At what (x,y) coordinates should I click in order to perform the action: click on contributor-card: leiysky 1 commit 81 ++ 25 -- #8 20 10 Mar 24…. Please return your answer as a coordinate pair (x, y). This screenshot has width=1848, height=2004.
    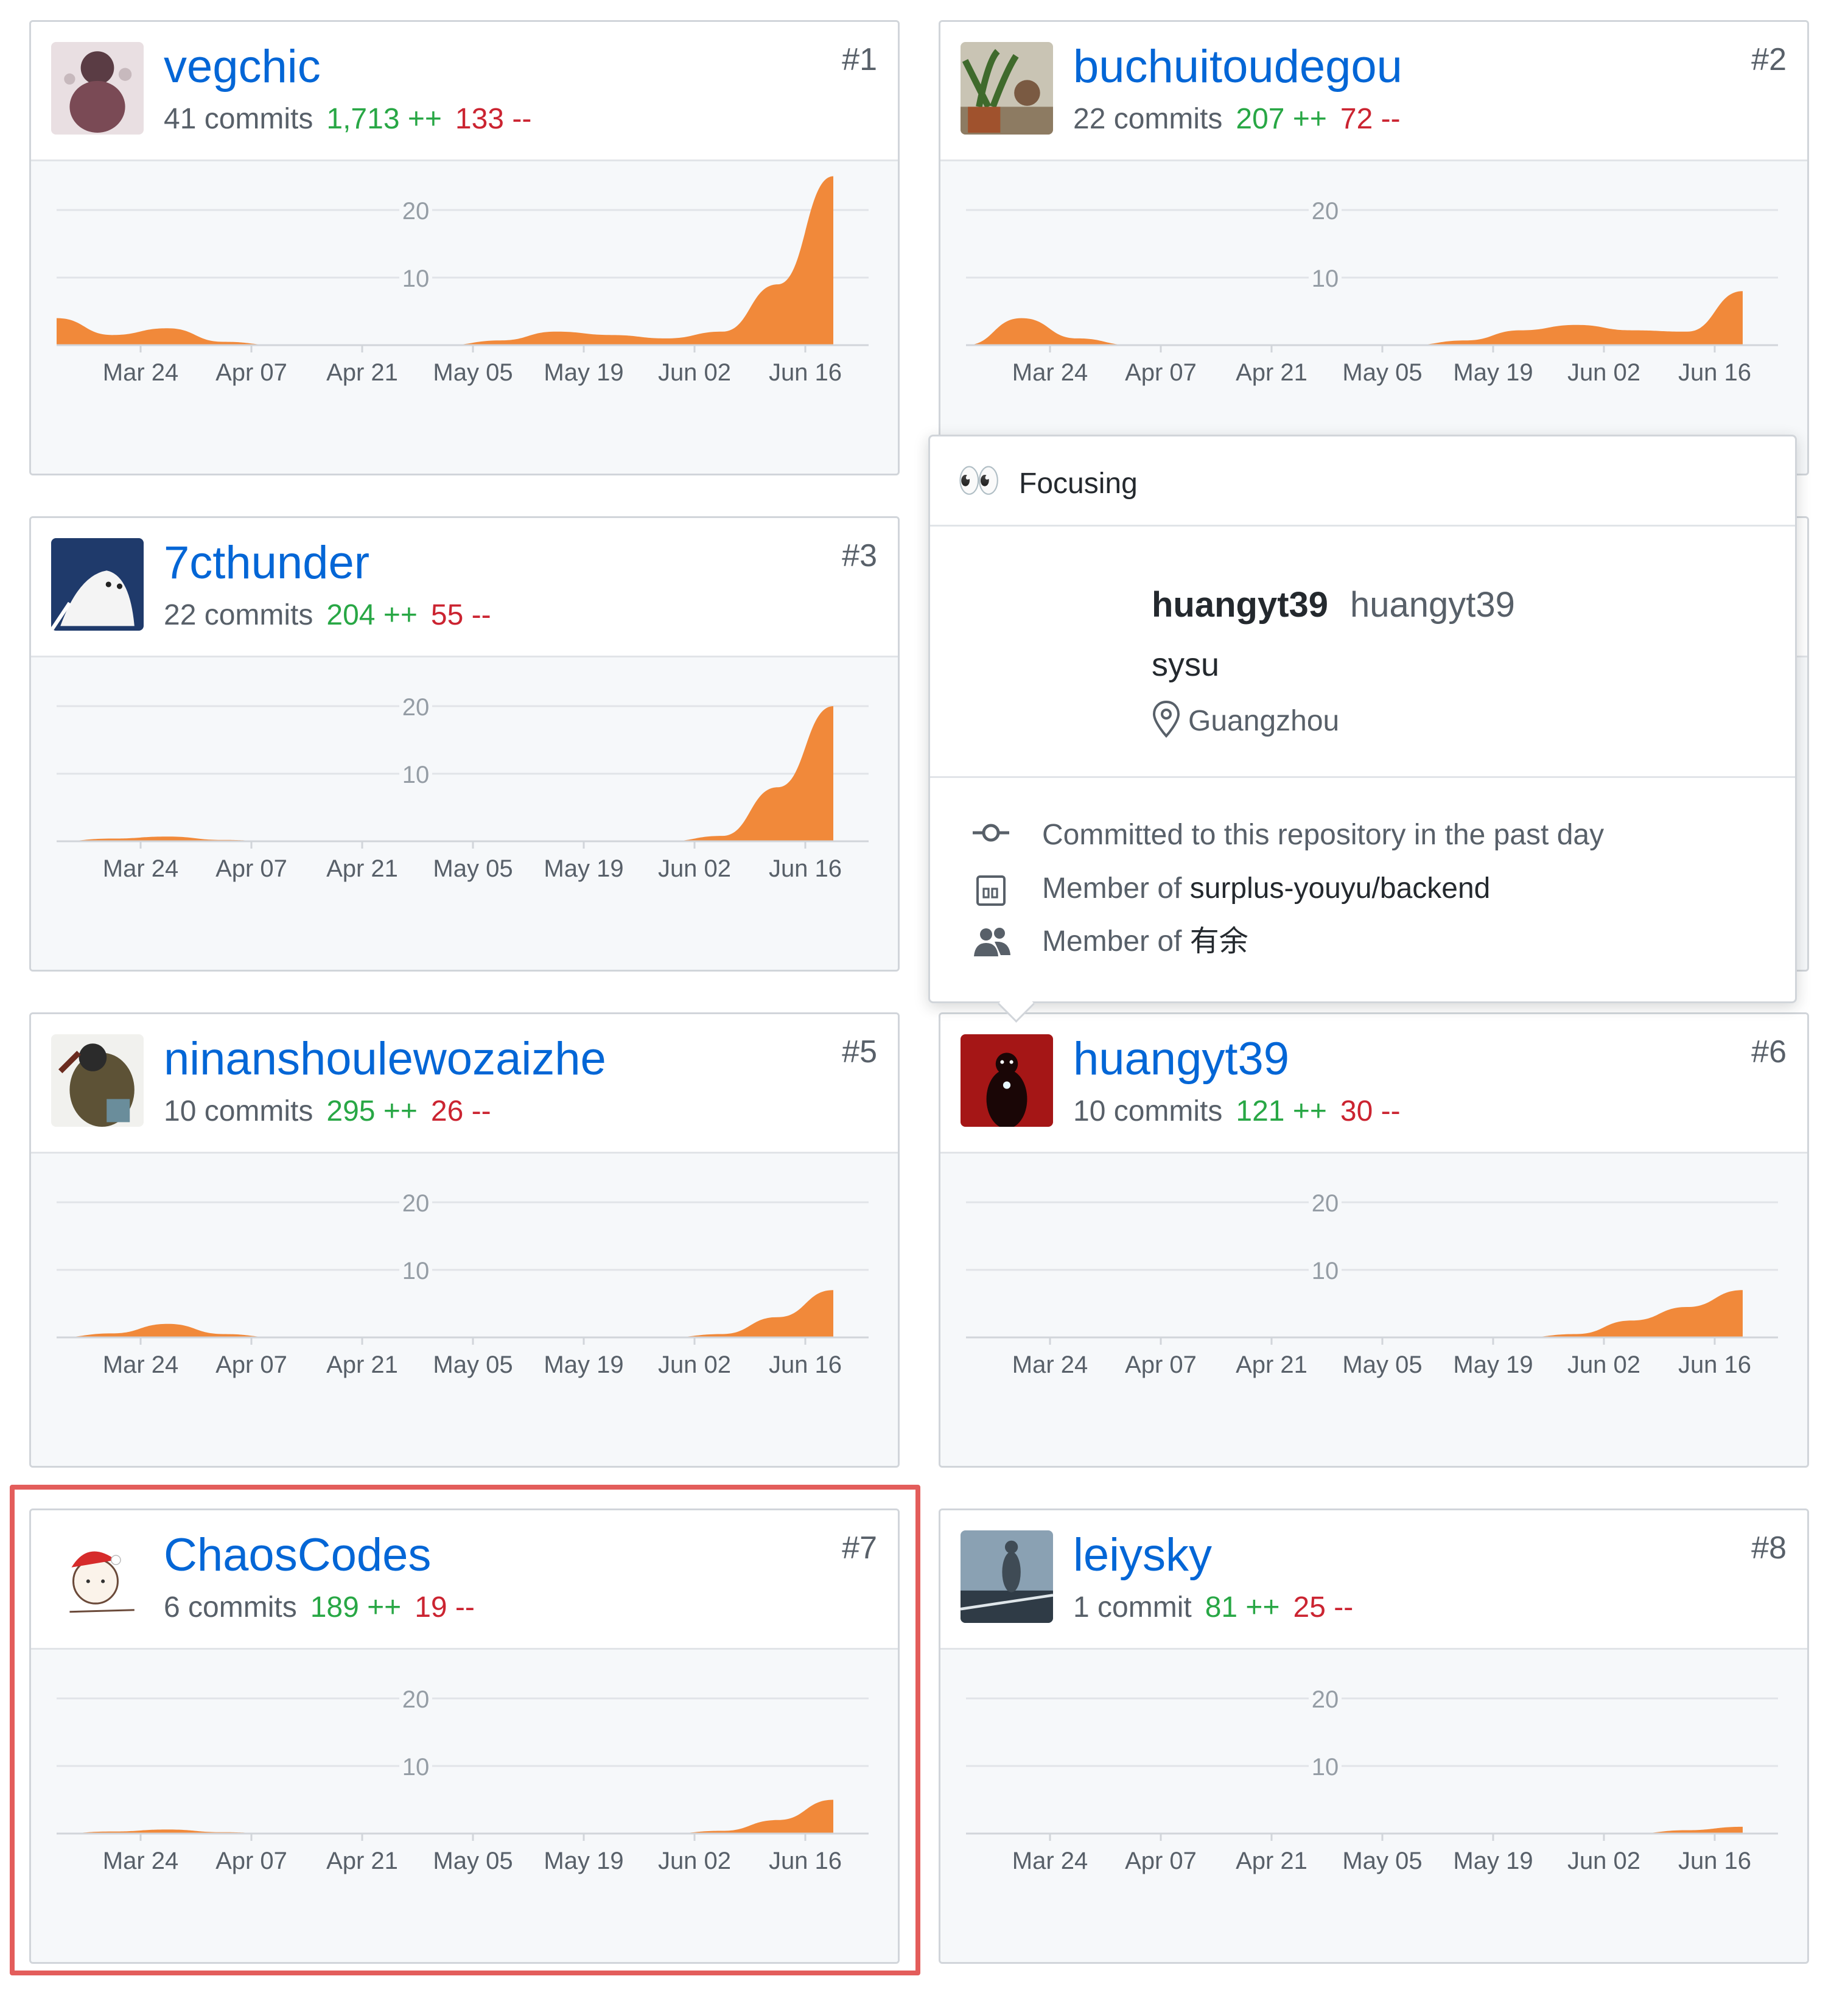
    Looking at the image, I should click on (1374, 1736).